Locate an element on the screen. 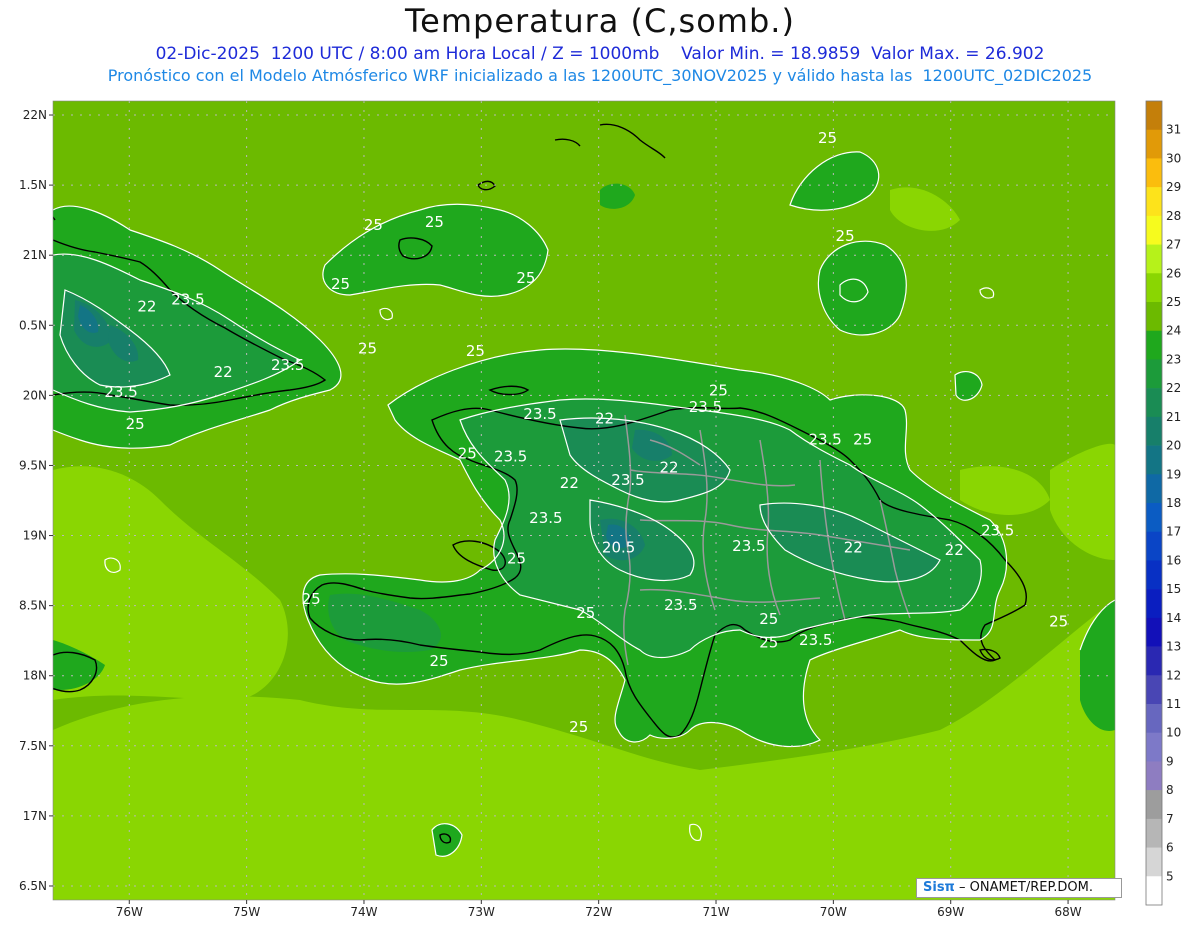  lat-tick-label: 7.5N is located at coordinates (33, 746).